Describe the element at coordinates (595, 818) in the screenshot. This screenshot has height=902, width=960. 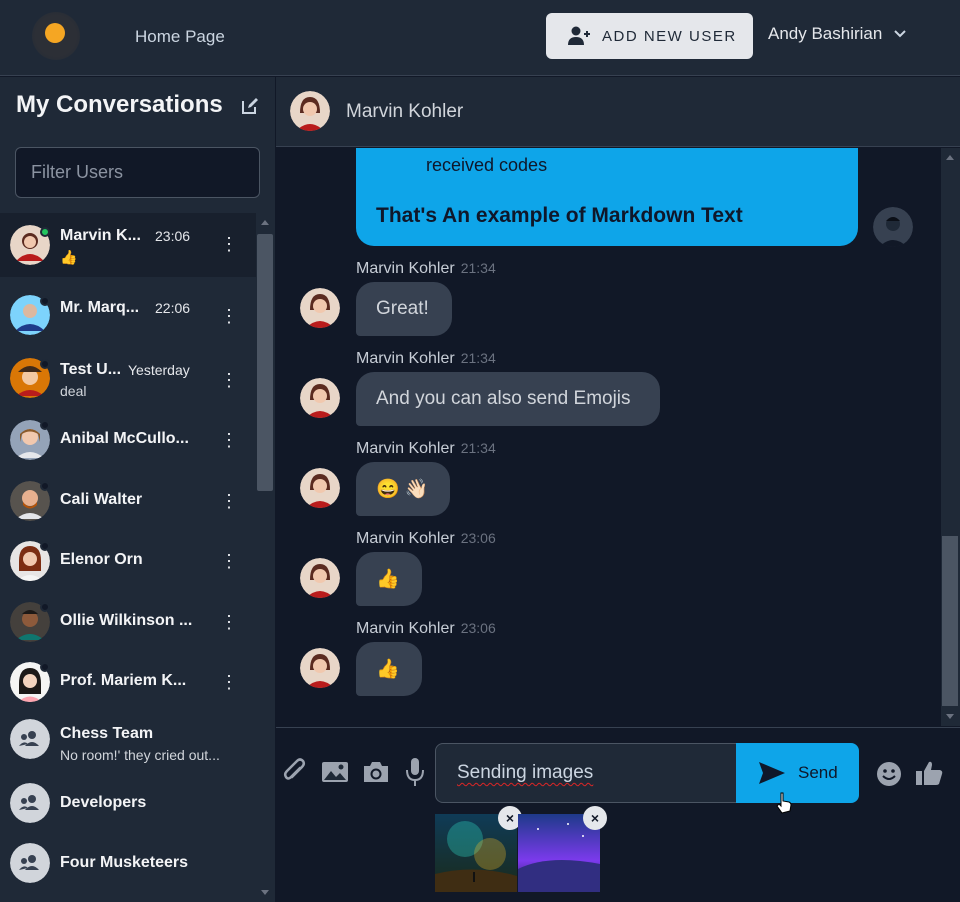
I see `remove-attachment-button: ×` at that location.